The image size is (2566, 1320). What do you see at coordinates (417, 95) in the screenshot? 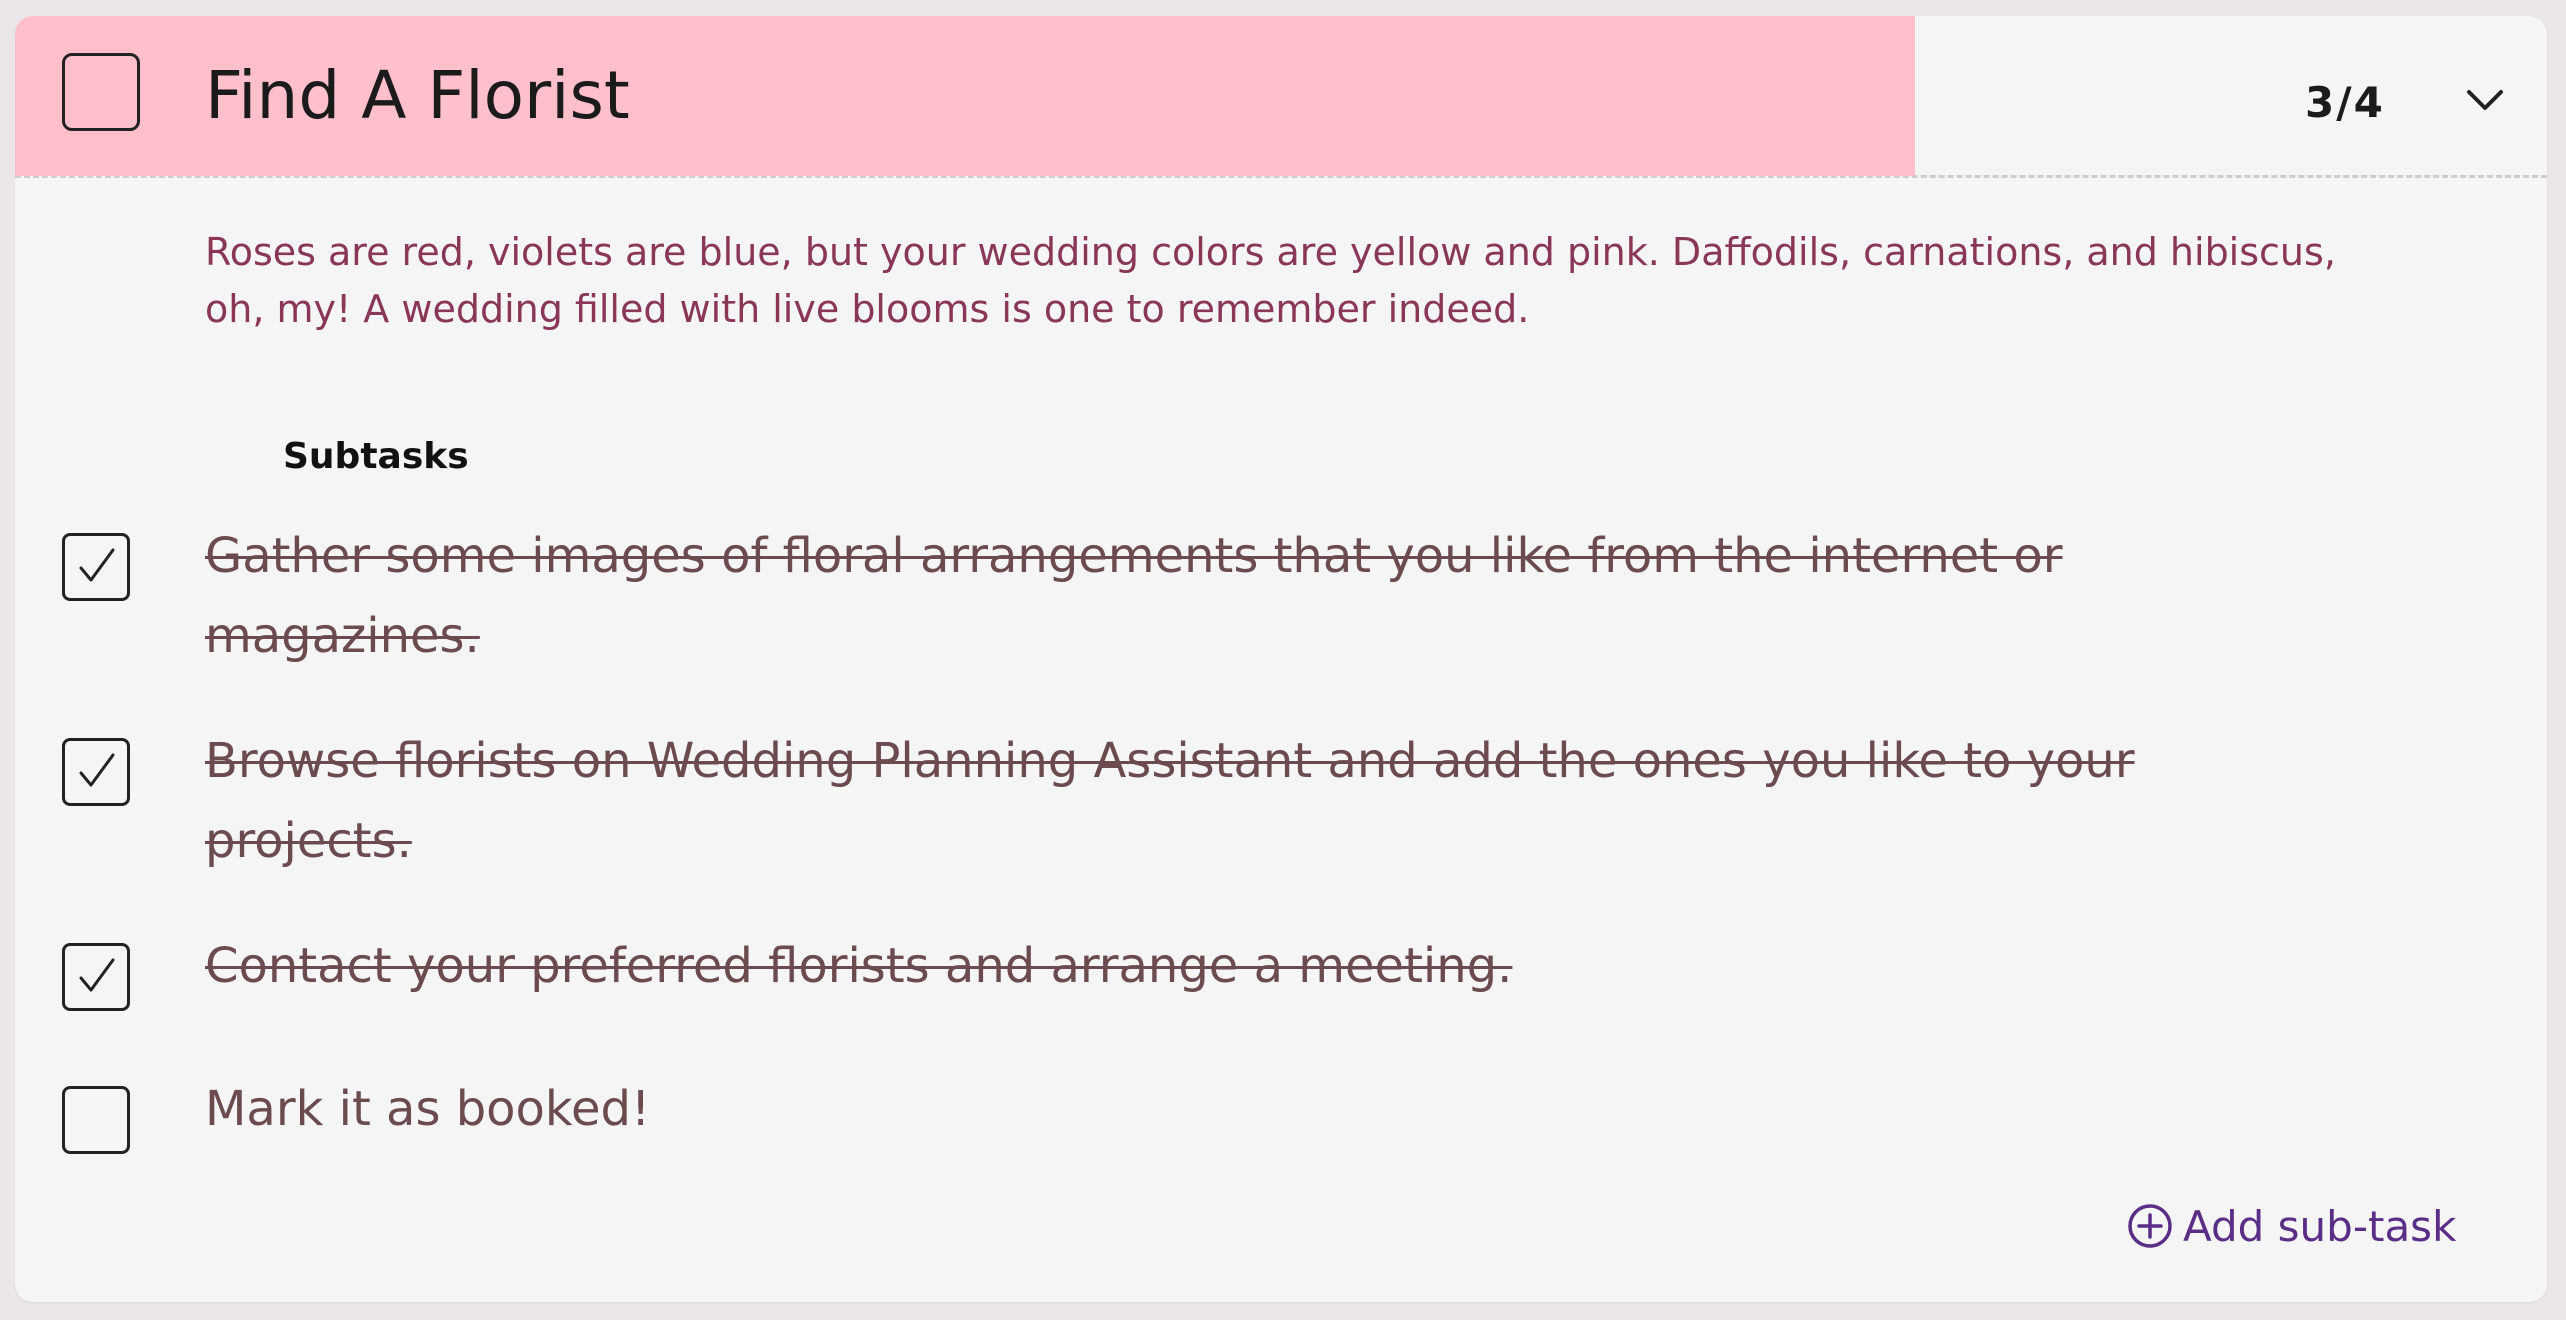
I see `task-title: Find A Florist` at bounding box center [417, 95].